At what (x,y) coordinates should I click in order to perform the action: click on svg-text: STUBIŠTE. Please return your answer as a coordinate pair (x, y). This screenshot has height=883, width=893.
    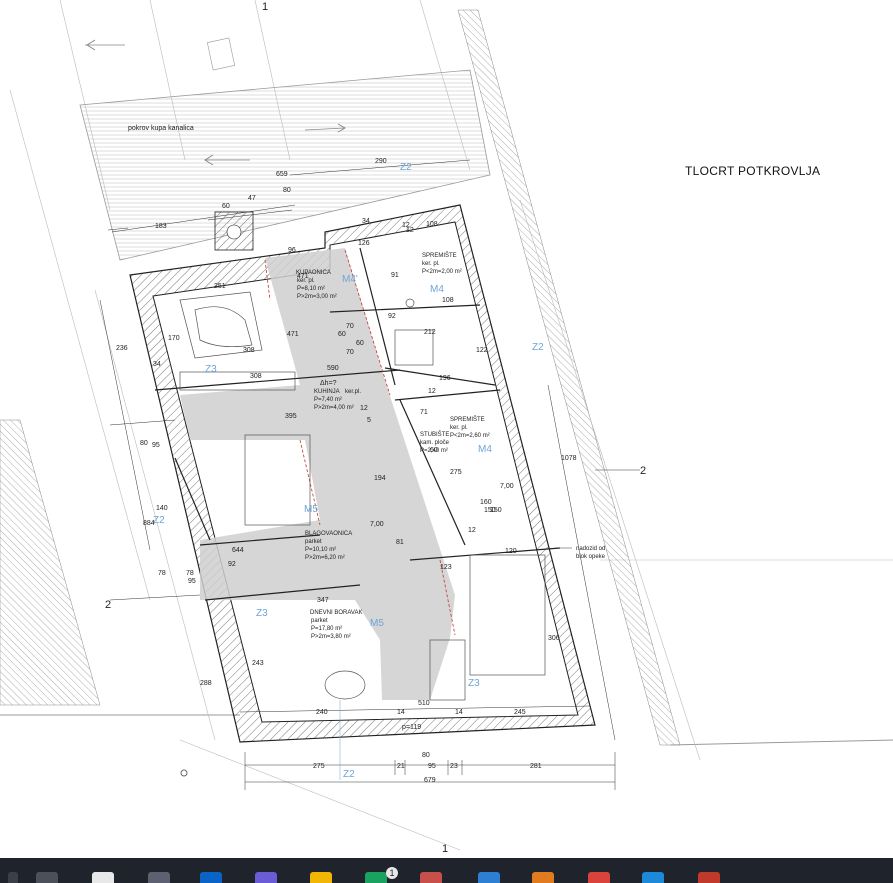
    Looking at the image, I should click on (434, 434).